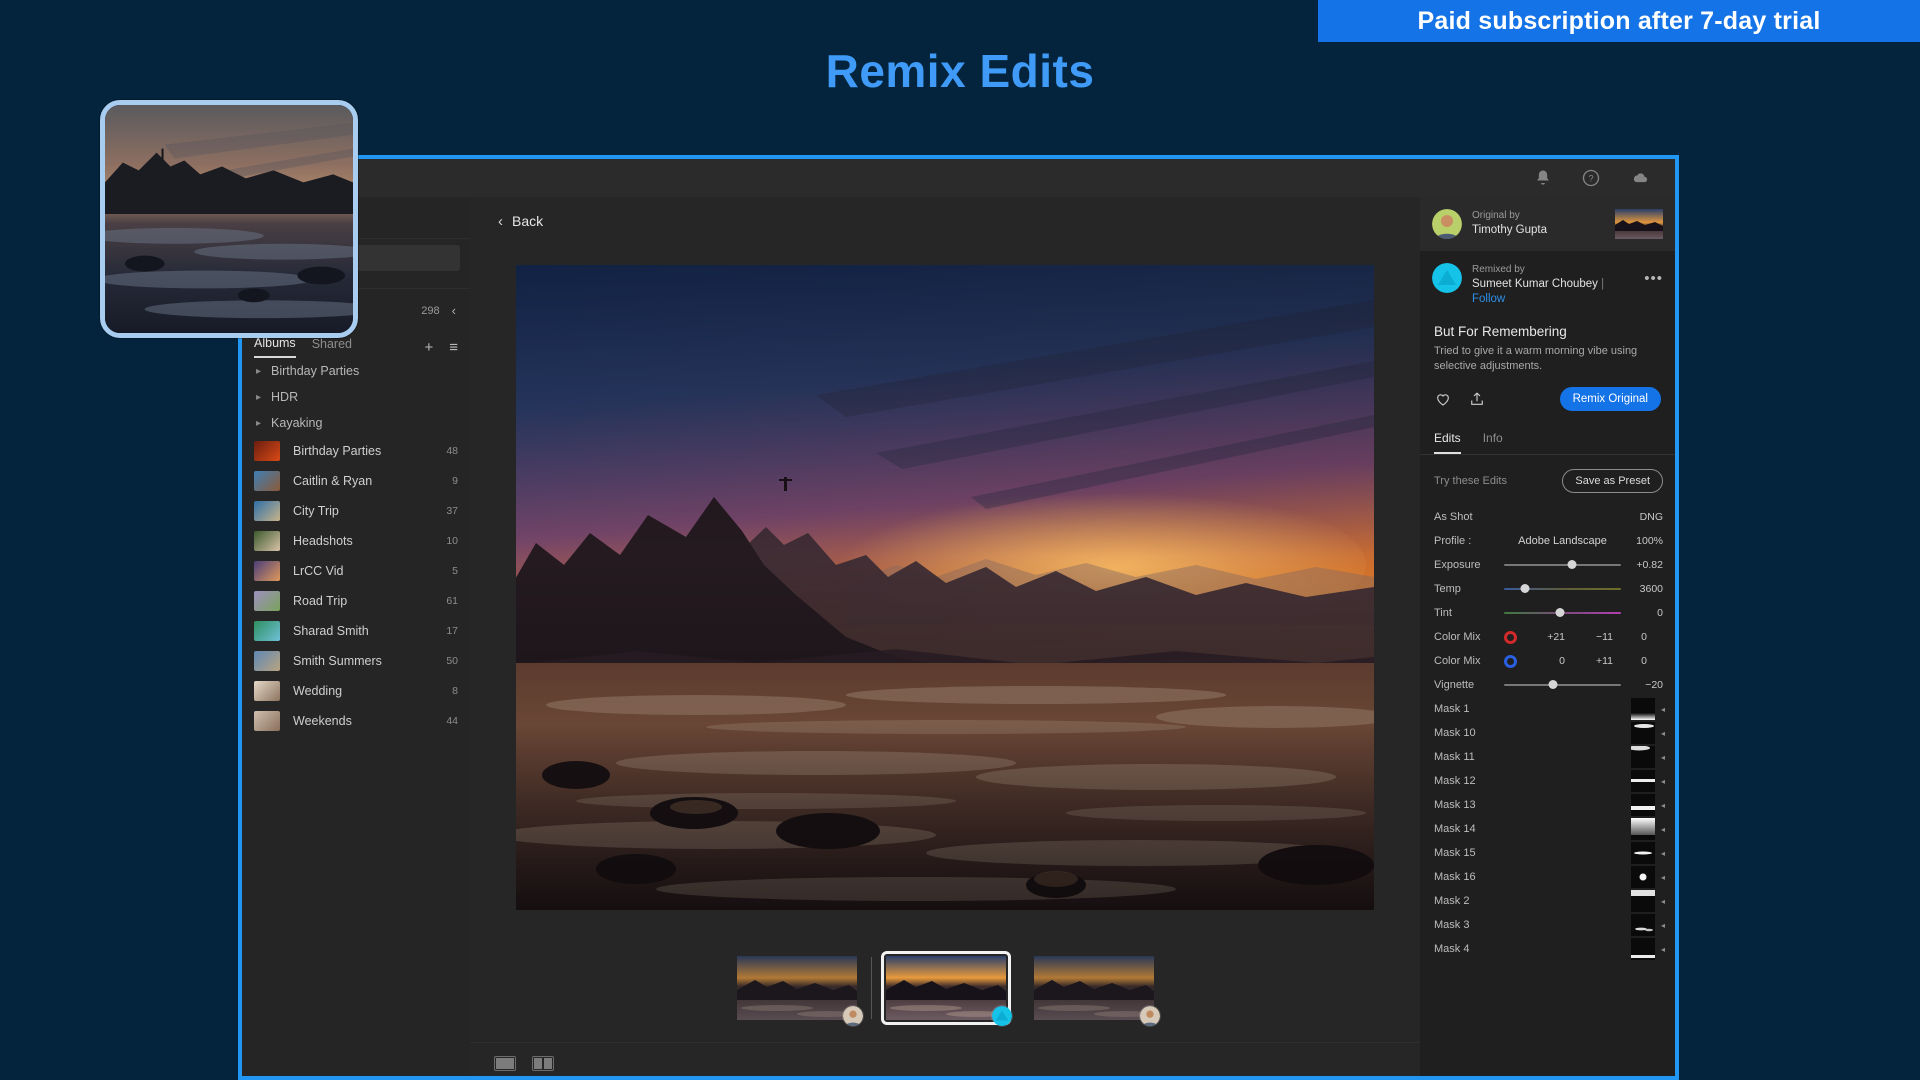 The image size is (1920, 1080). What do you see at coordinates (1454, 757) in the screenshot?
I see `mask-name: Mask 11` at bounding box center [1454, 757].